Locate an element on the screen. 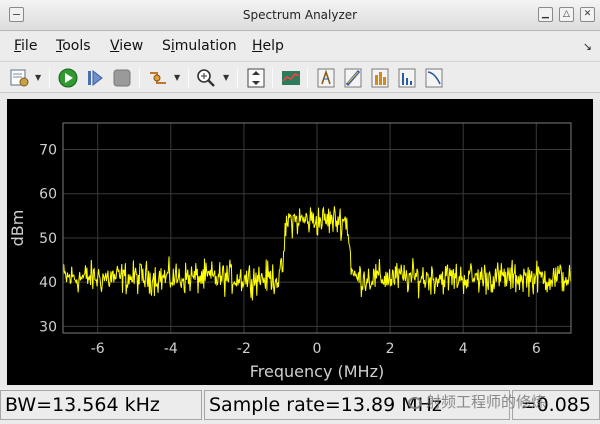 The image size is (600, 424). toolbar: ▼ ▼ ▼ is located at coordinates (300, 77).